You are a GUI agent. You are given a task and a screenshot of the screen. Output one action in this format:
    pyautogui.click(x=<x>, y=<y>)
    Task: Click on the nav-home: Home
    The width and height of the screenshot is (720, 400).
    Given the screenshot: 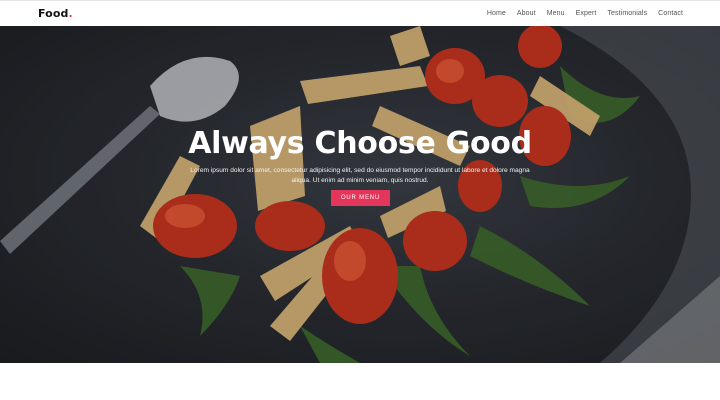 What is the action you would take?
    pyautogui.click(x=496, y=13)
    